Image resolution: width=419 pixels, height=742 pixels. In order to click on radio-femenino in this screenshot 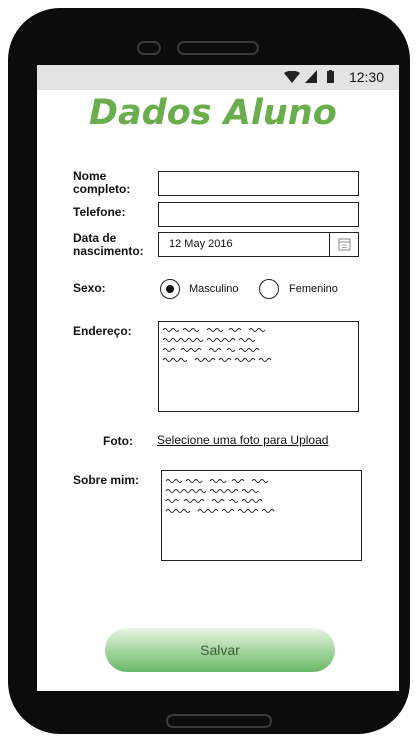, I will do `click(269, 289)`.